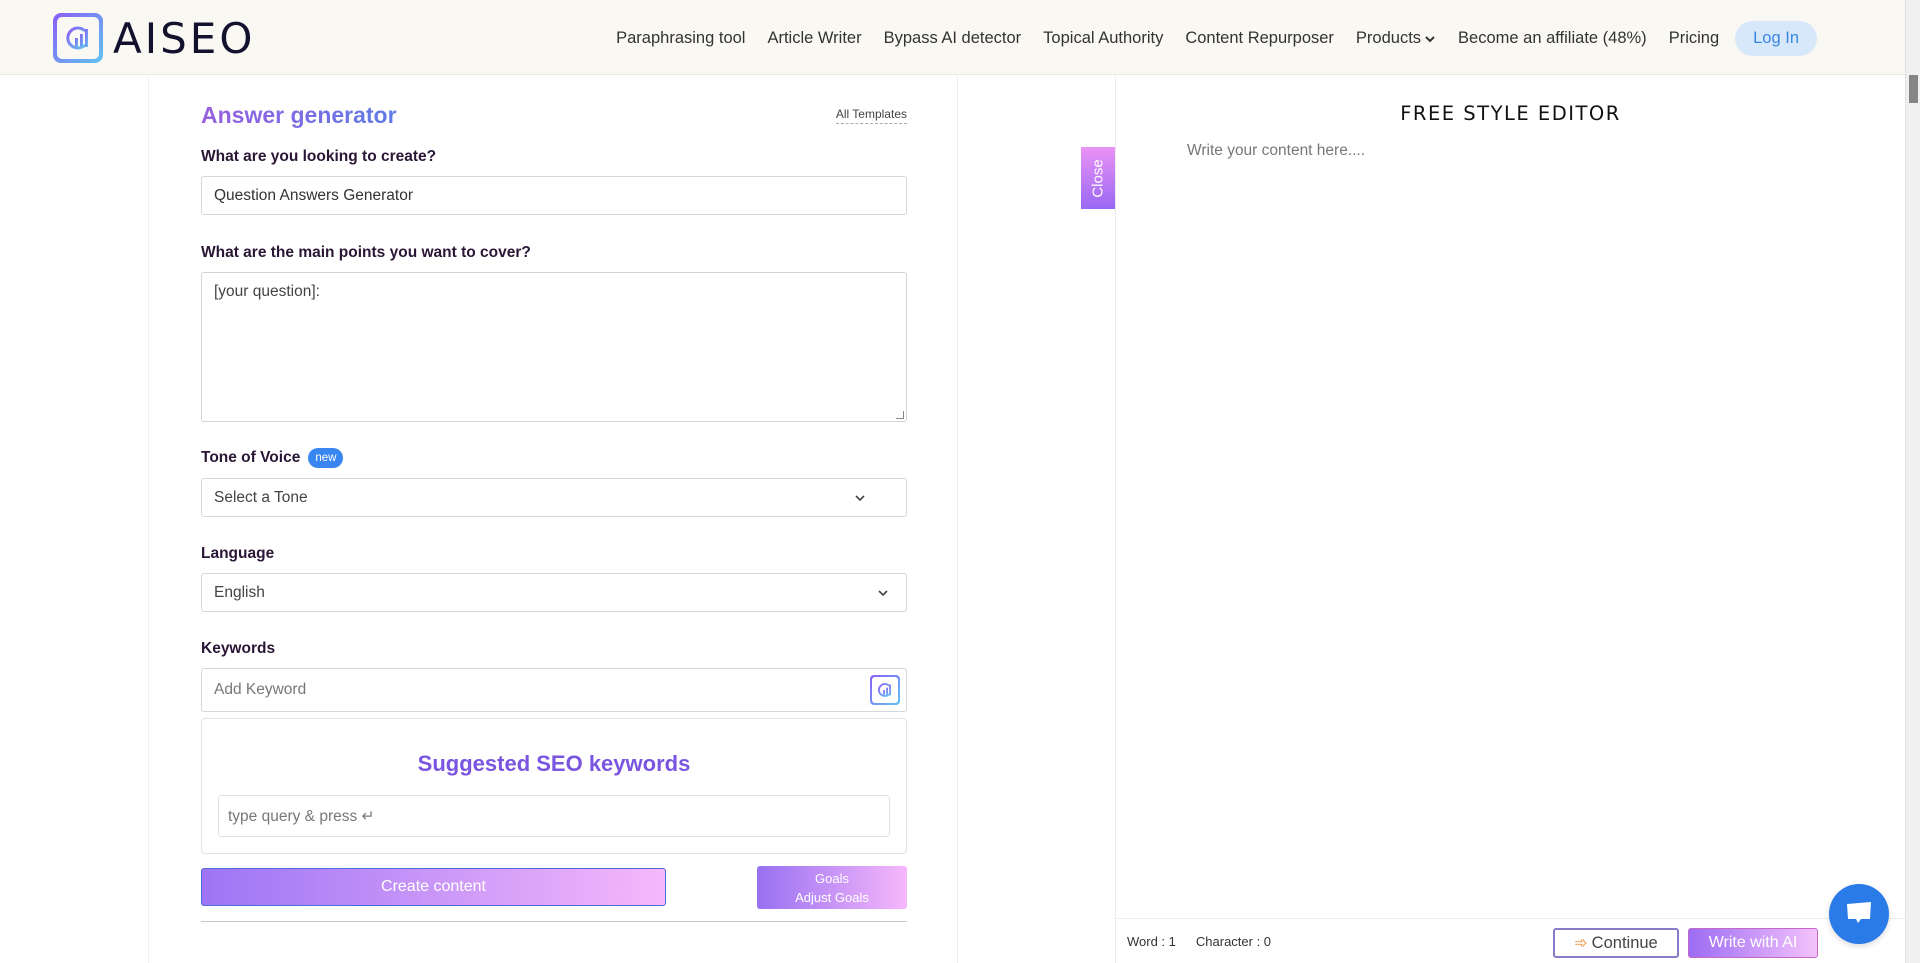 The width and height of the screenshot is (1920, 963). I want to click on logo-text: AISEO, so click(184, 38).